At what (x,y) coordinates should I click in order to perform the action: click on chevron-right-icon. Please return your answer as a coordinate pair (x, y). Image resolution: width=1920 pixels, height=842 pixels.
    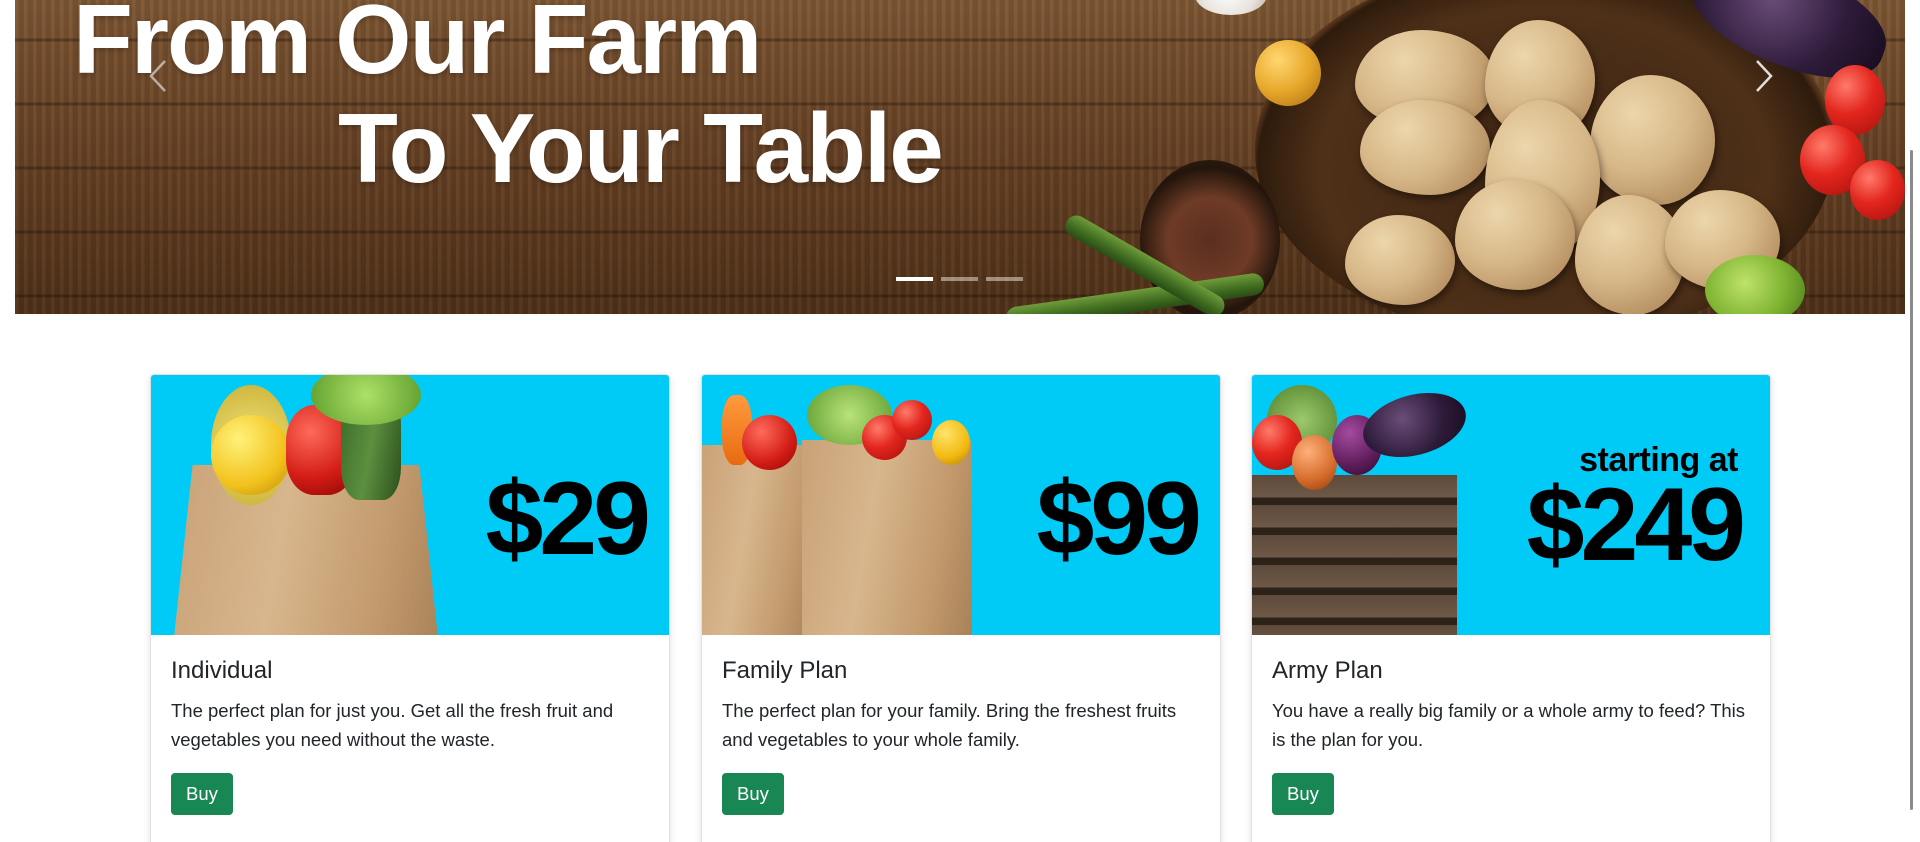
    Looking at the image, I should click on (1764, 76).